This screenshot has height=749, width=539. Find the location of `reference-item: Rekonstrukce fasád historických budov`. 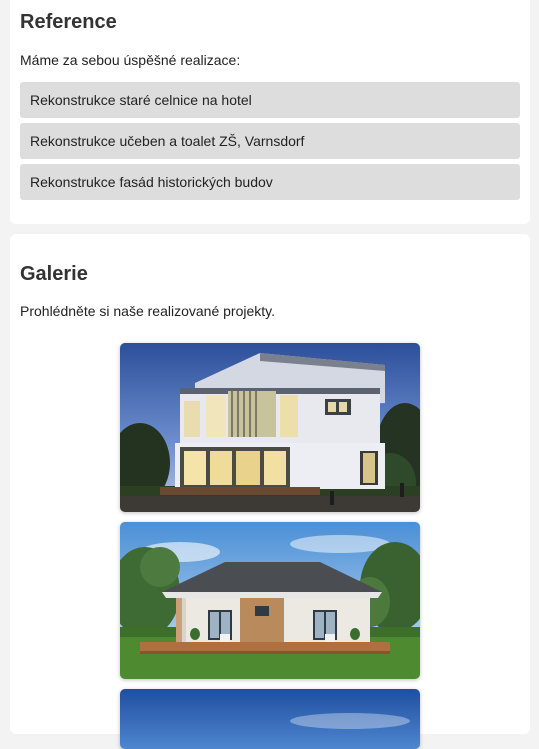

reference-item: Rekonstrukce fasád historických budov is located at coordinates (270, 182).